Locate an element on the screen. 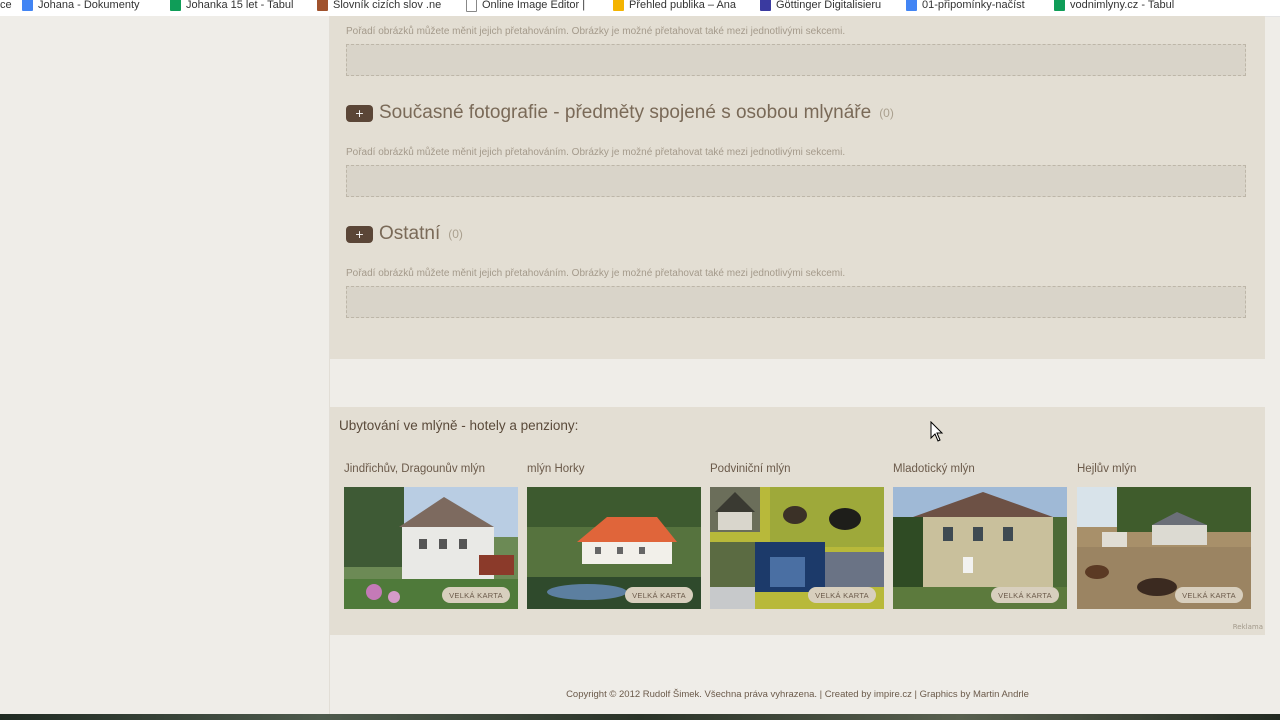 This screenshot has height=720, width=1280. ads-label: Reklama is located at coordinates (1247, 627).